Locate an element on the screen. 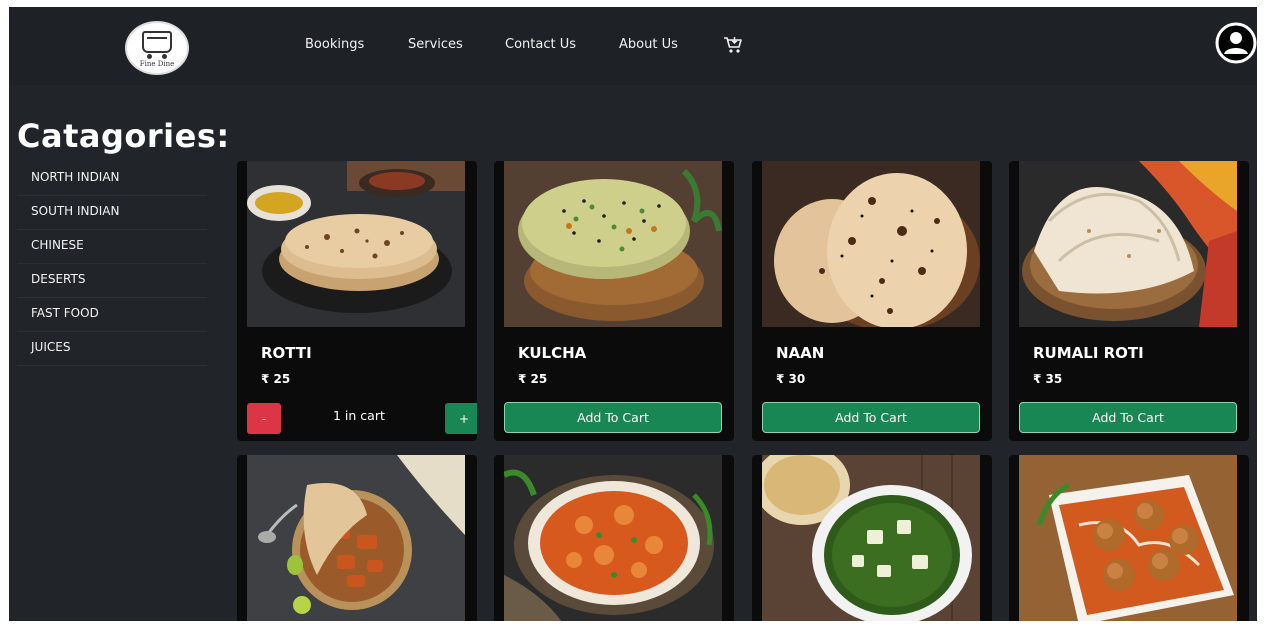  category-item-juices: JUICES is located at coordinates (112, 349).